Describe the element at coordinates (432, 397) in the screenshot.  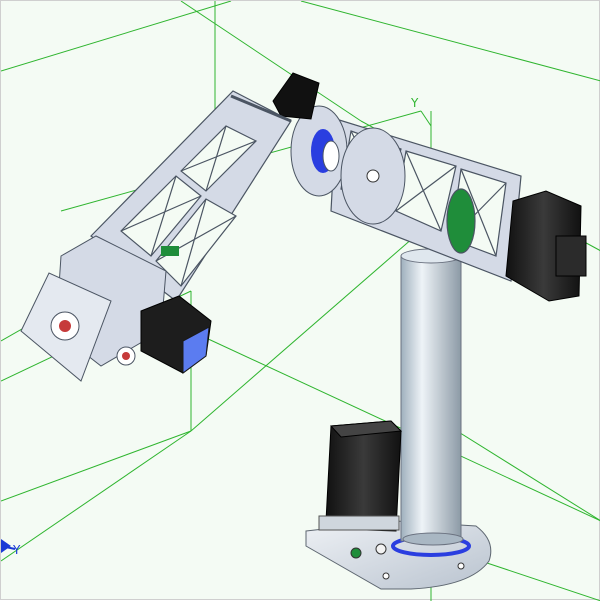
I see `vertical-column` at that location.